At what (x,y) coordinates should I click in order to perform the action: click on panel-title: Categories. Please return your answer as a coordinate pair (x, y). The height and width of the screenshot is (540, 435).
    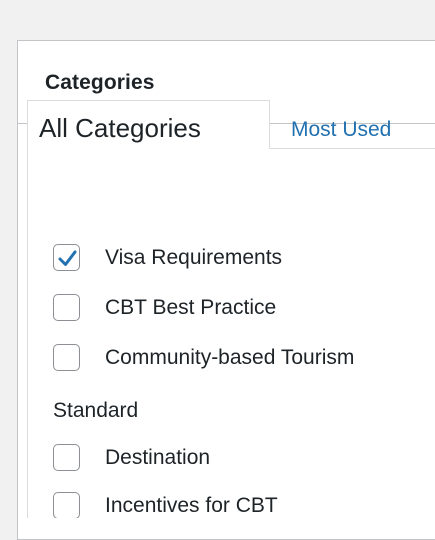
    Looking at the image, I should click on (100, 82).